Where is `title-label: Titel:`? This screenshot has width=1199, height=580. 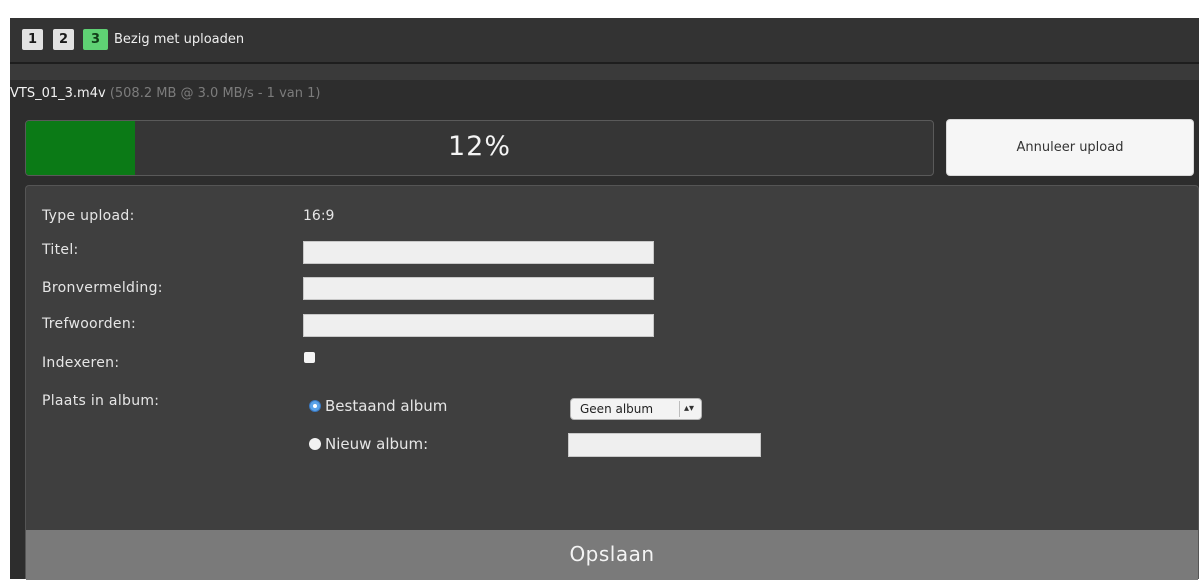 title-label: Titel: is located at coordinates (60, 250).